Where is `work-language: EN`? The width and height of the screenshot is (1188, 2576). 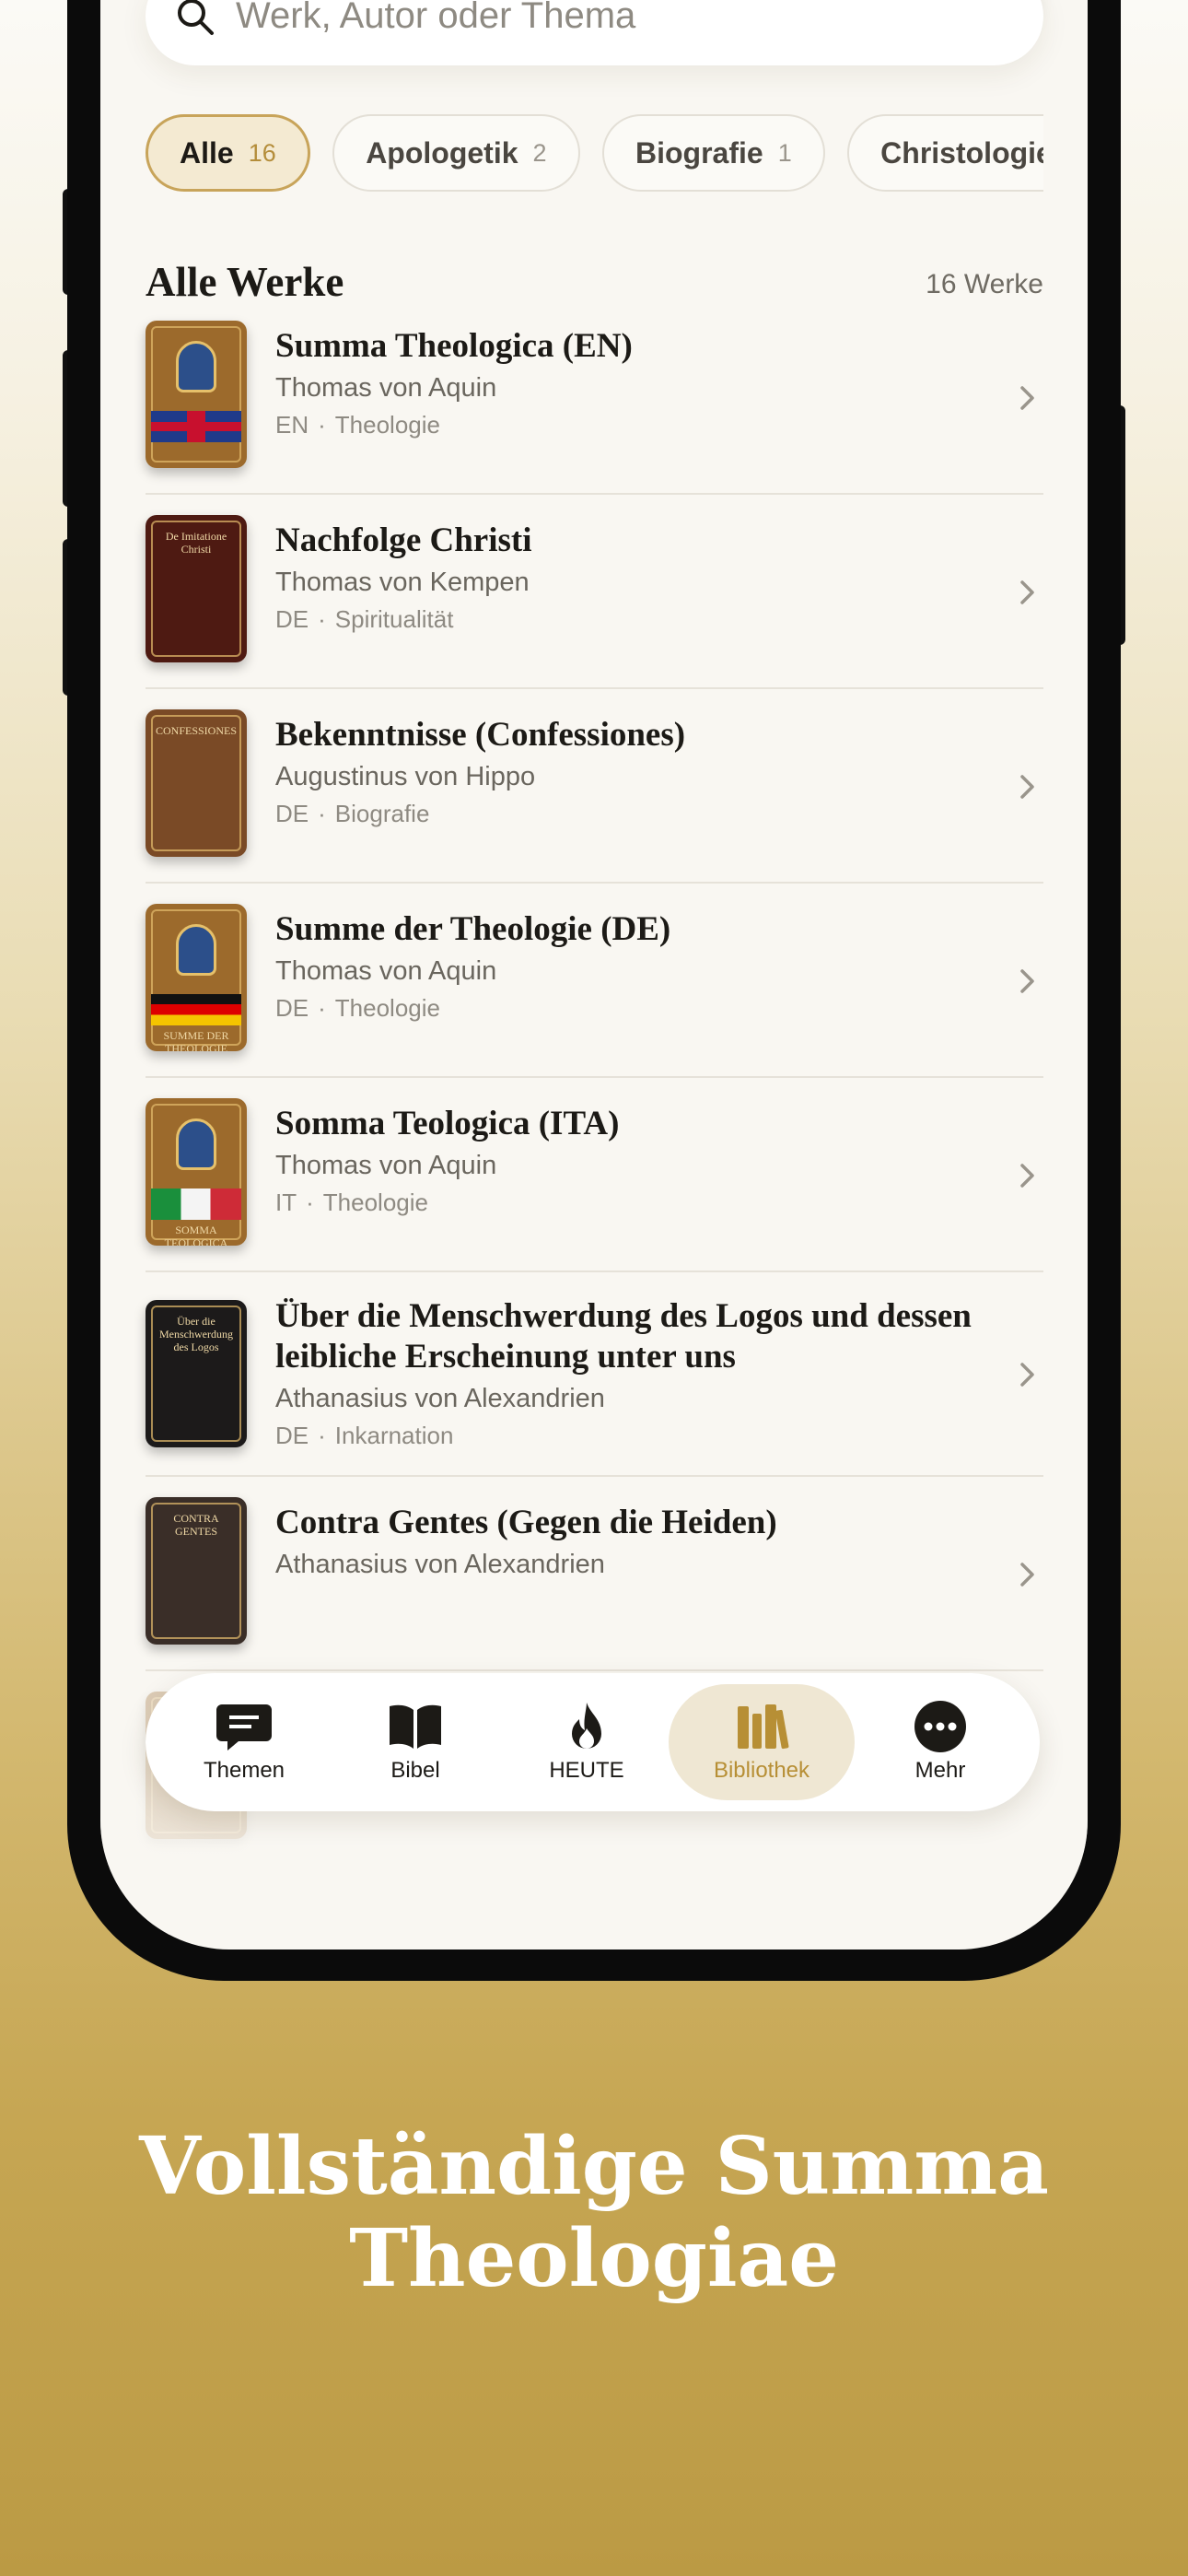
work-language: EN is located at coordinates (292, 425).